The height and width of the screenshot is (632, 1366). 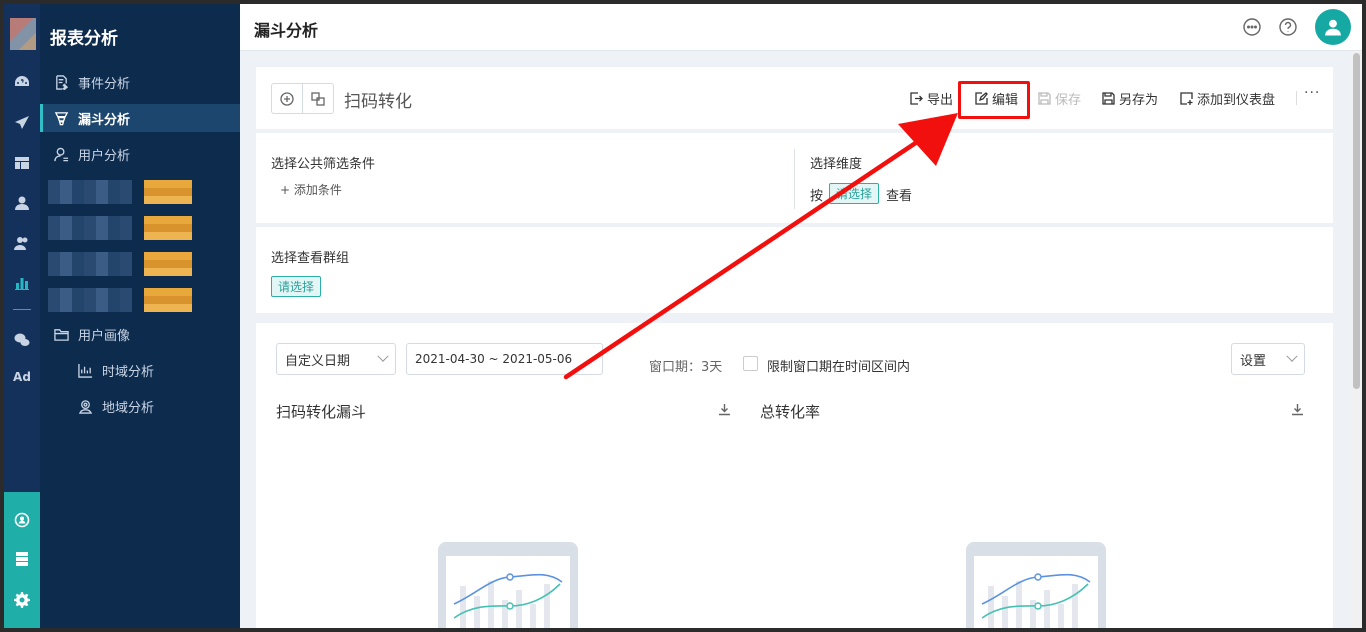 I want to click on switch-report-button, so click(x=317, y=98).